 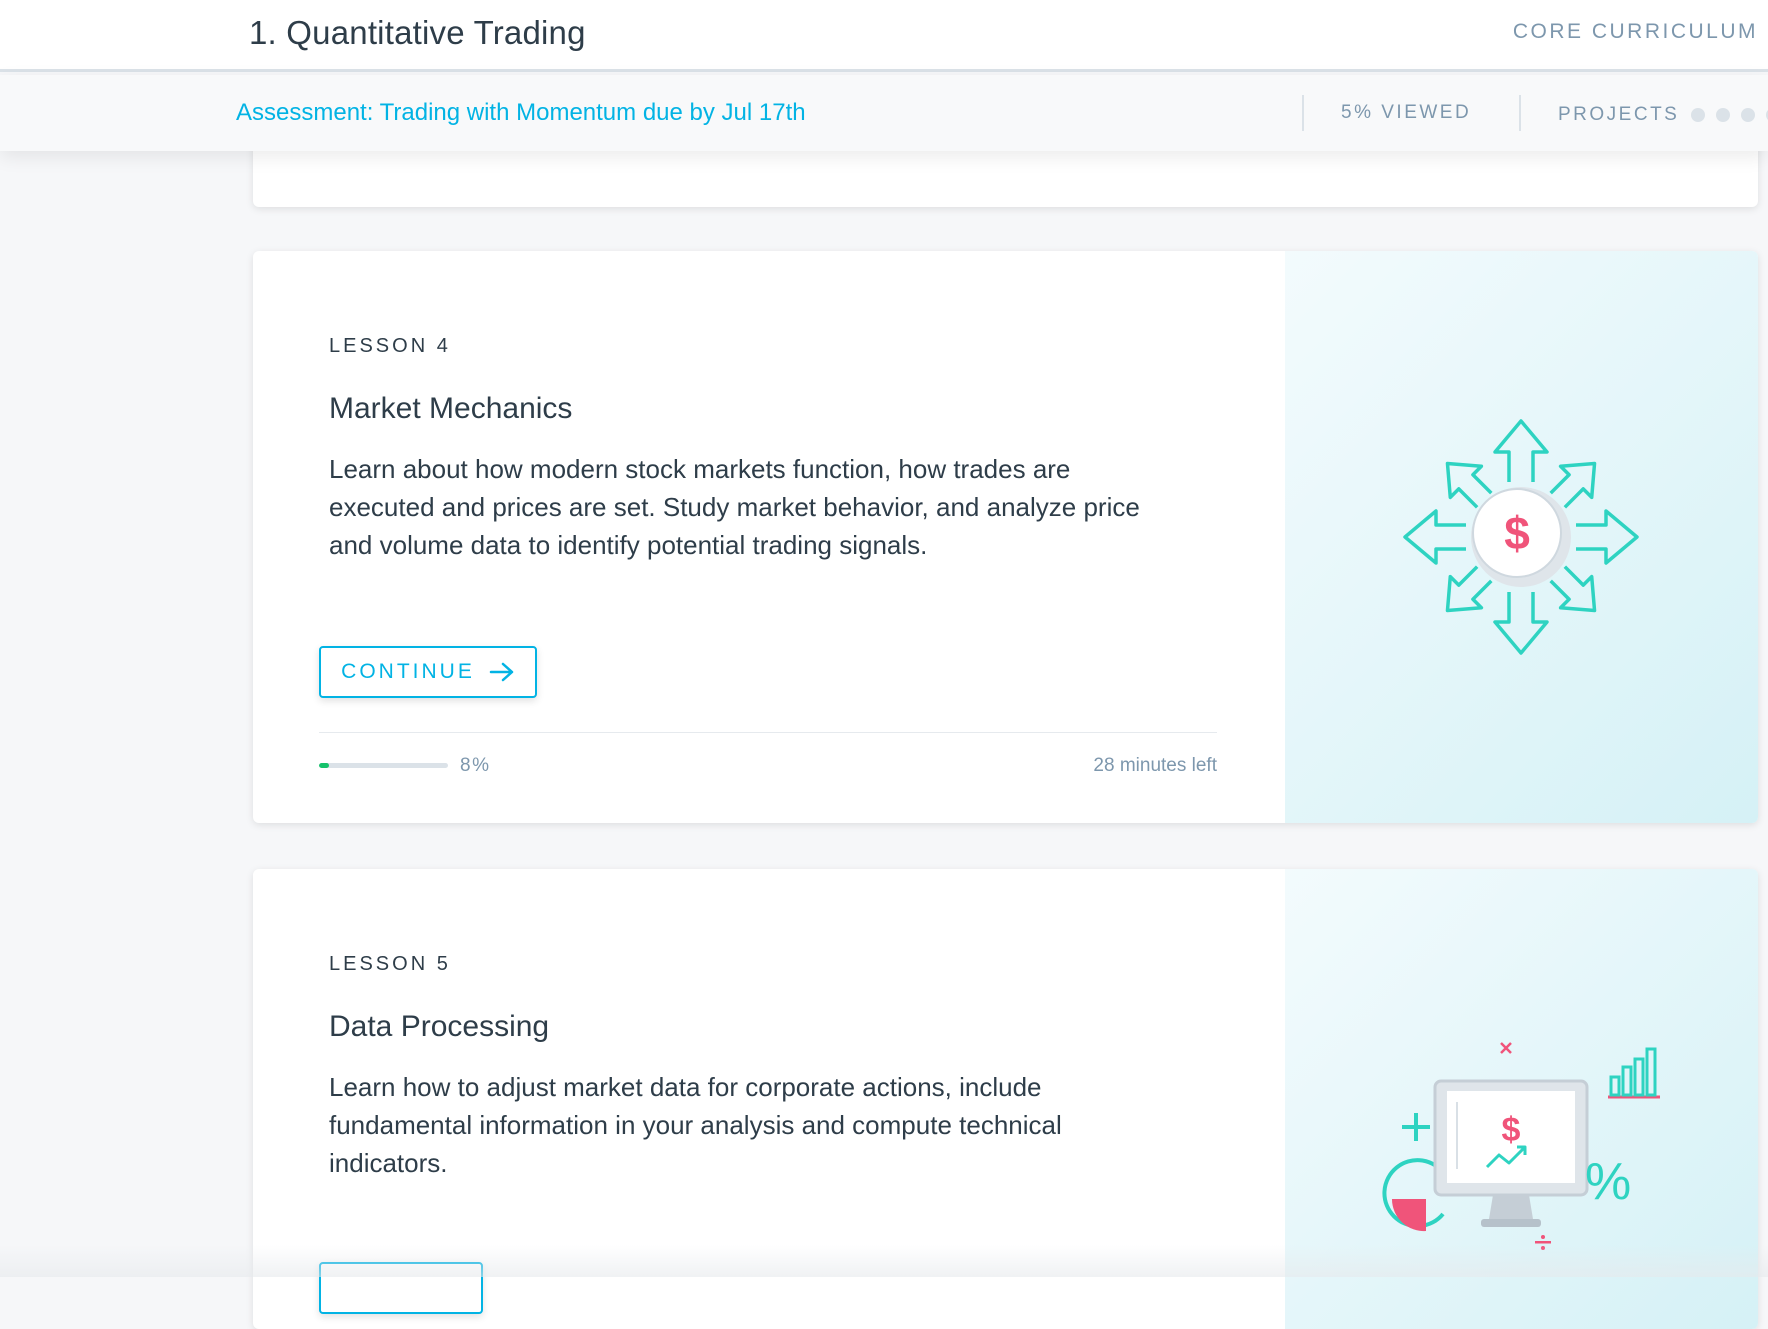 What do you see at coordinates (1635, 32) in the screenshot?
I see `core-curriculum-link: CORE CURRICULUM` at bounding box center [1635, 32].